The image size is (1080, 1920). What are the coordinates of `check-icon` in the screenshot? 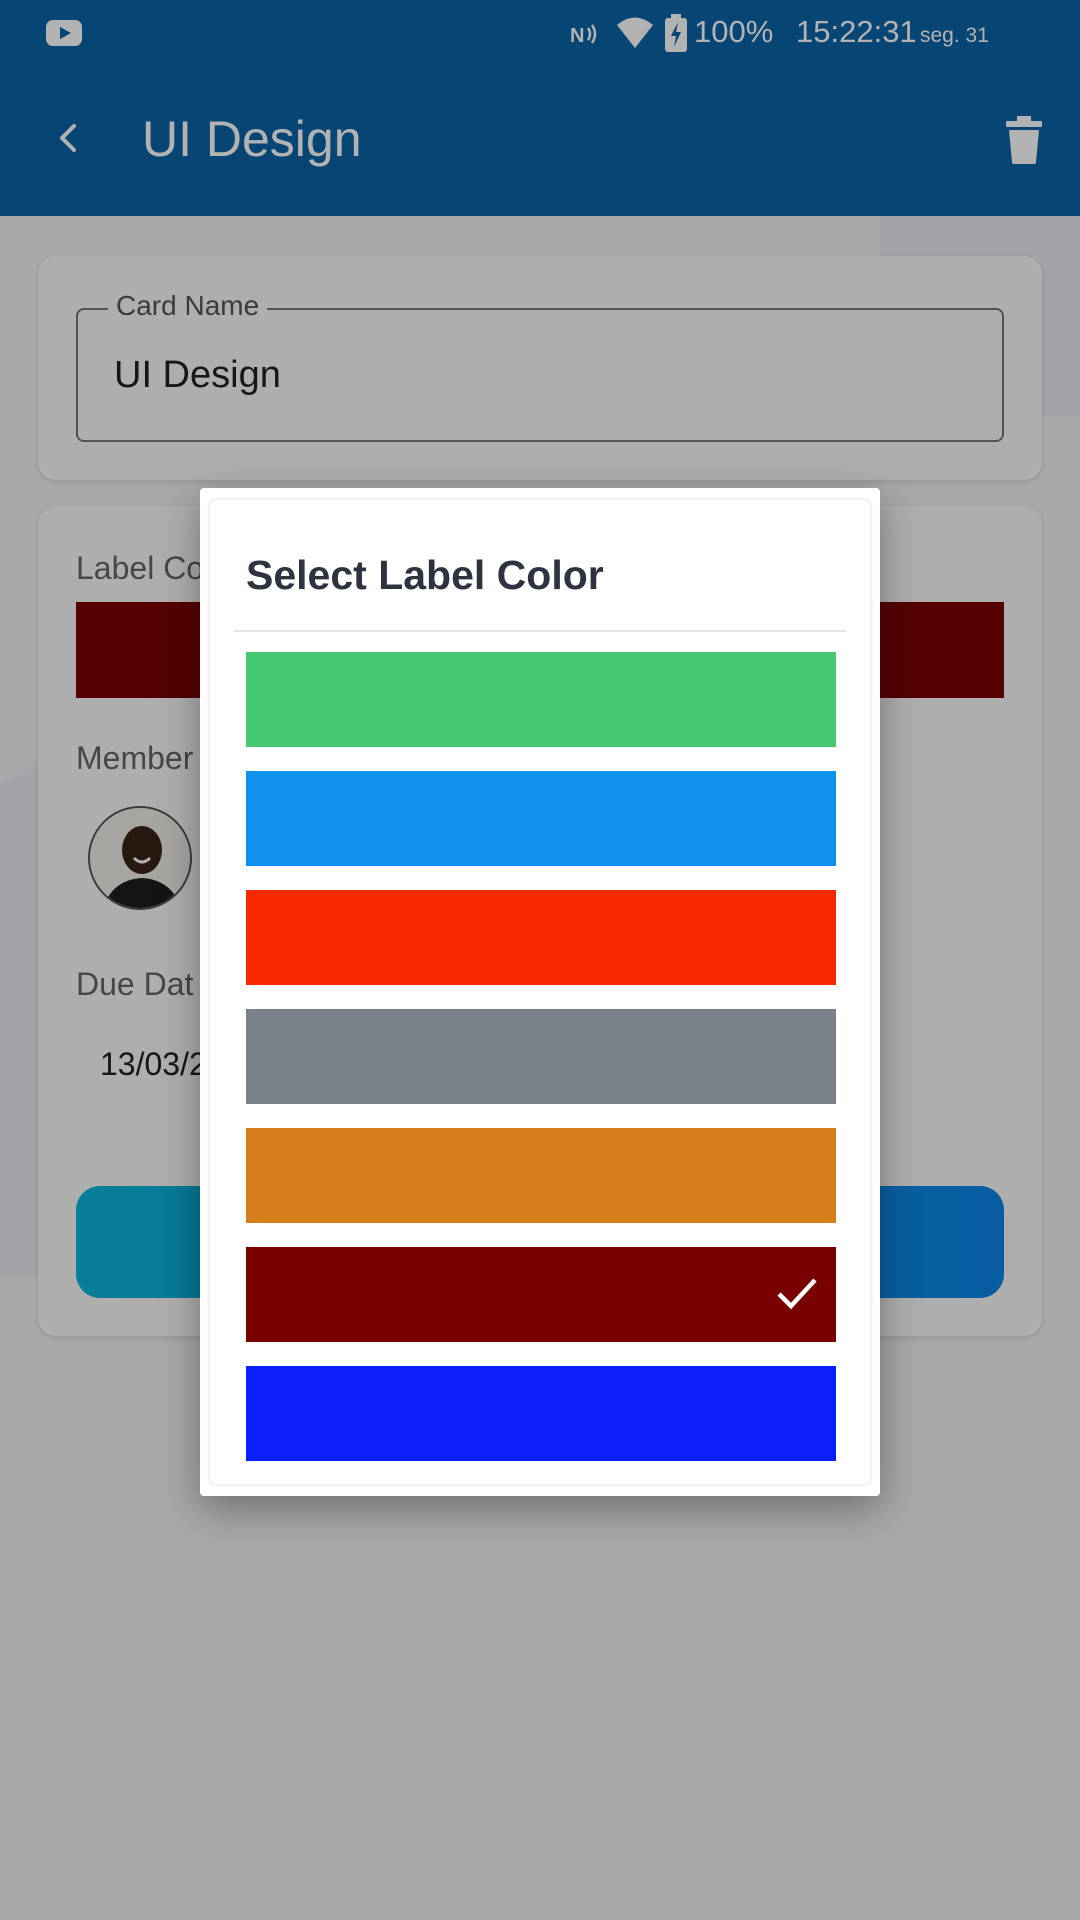 It's located at (797, 1294).